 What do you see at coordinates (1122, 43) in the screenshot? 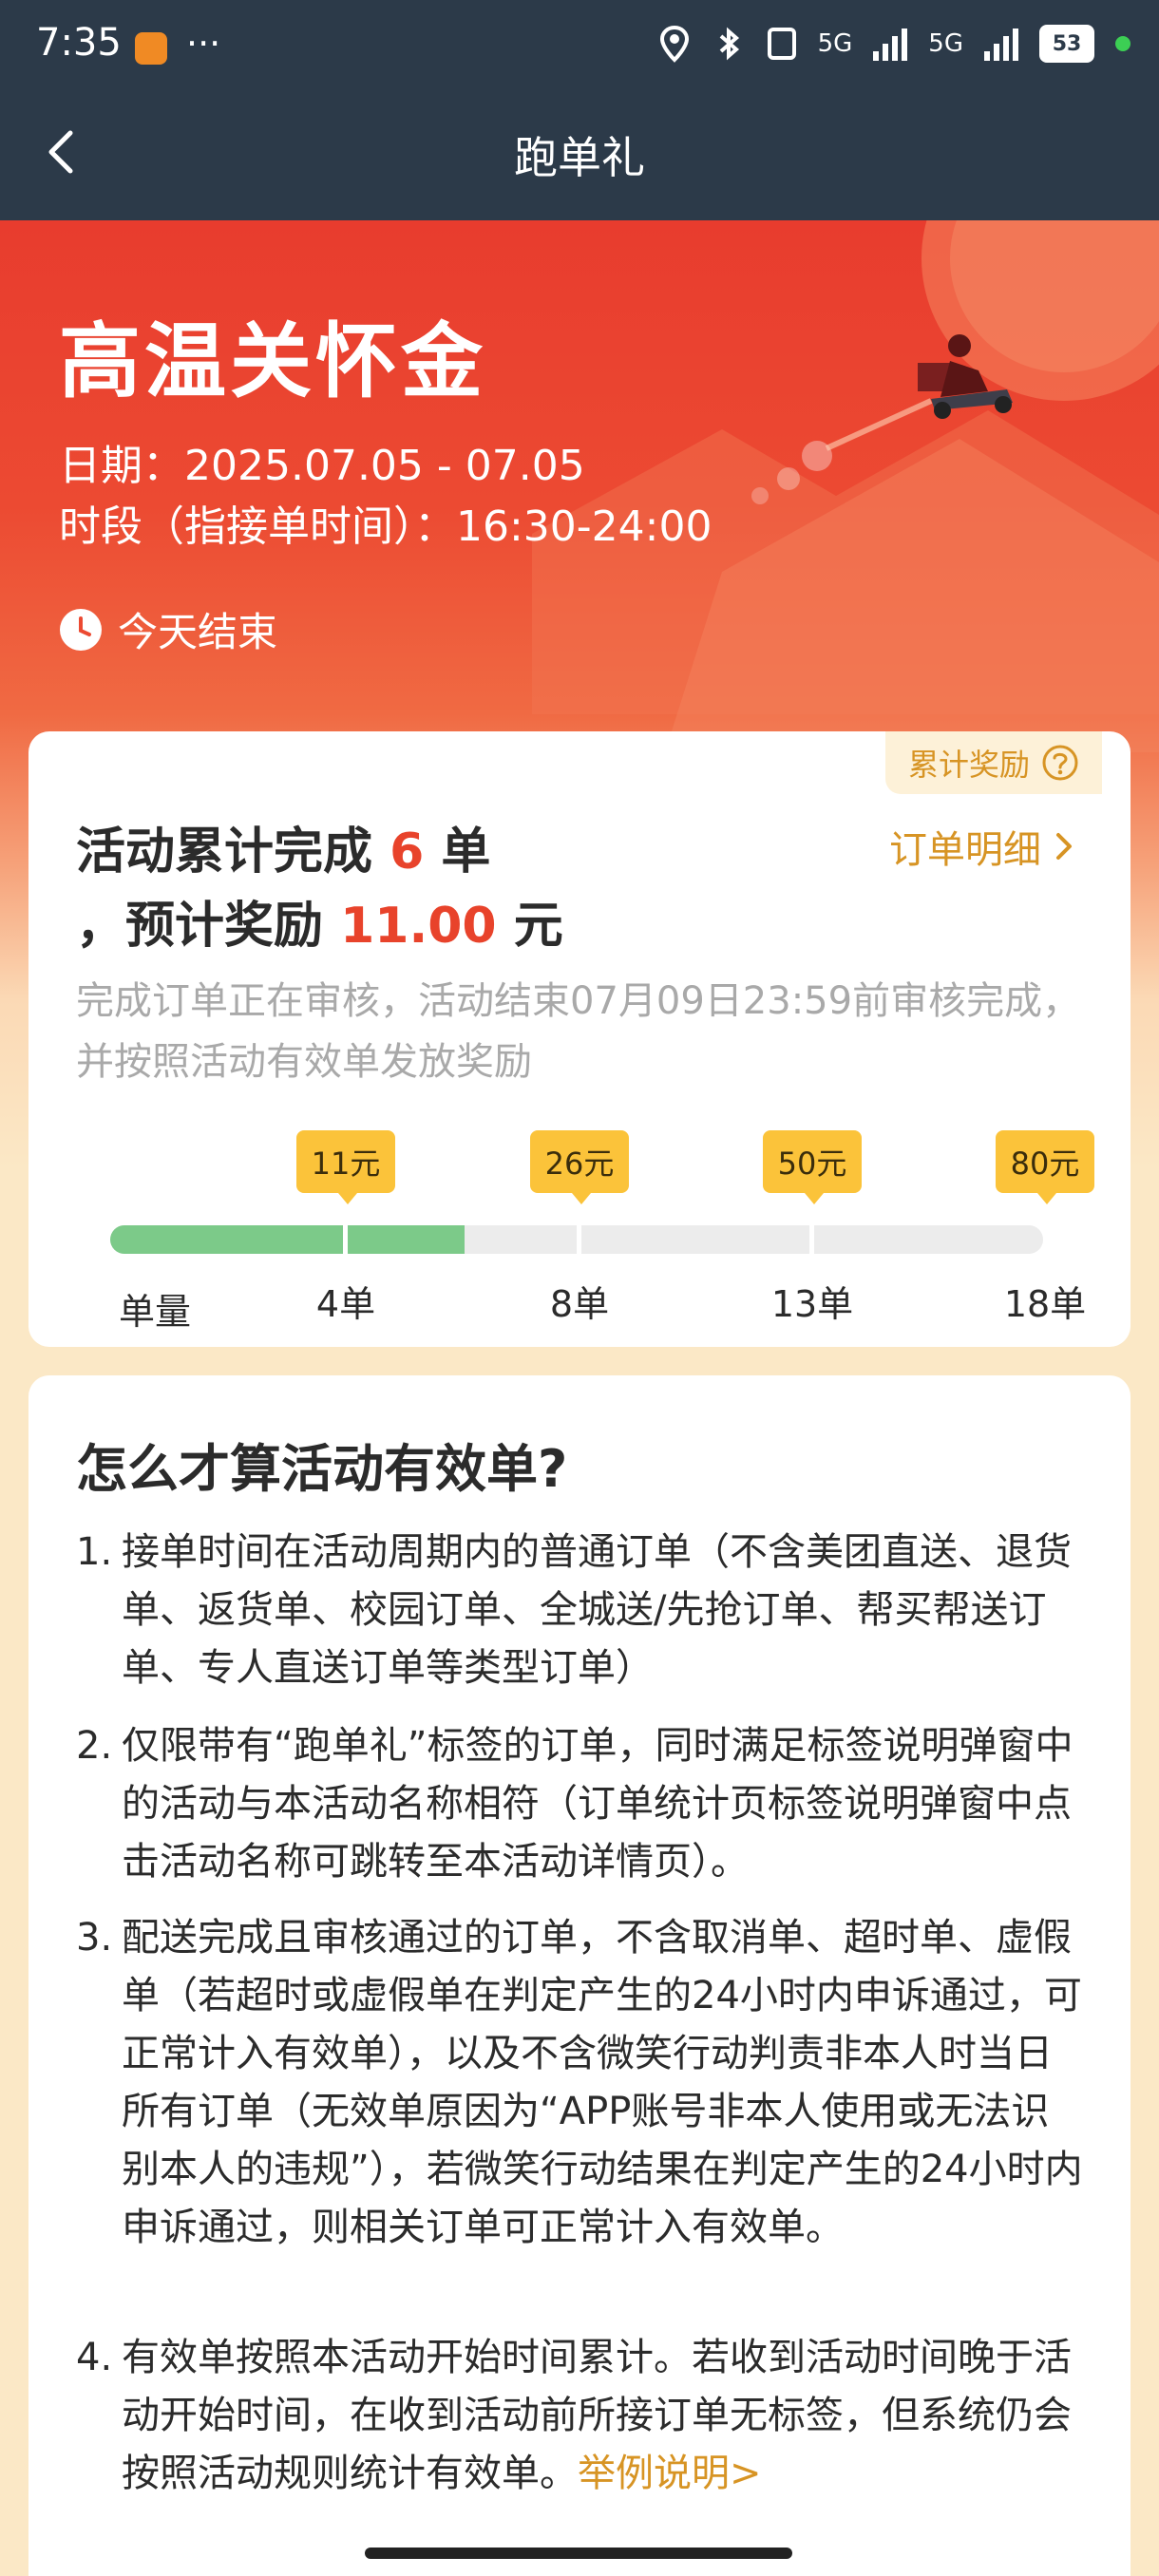
I see `privacy-indicator` at bounding box center [1122, 43].